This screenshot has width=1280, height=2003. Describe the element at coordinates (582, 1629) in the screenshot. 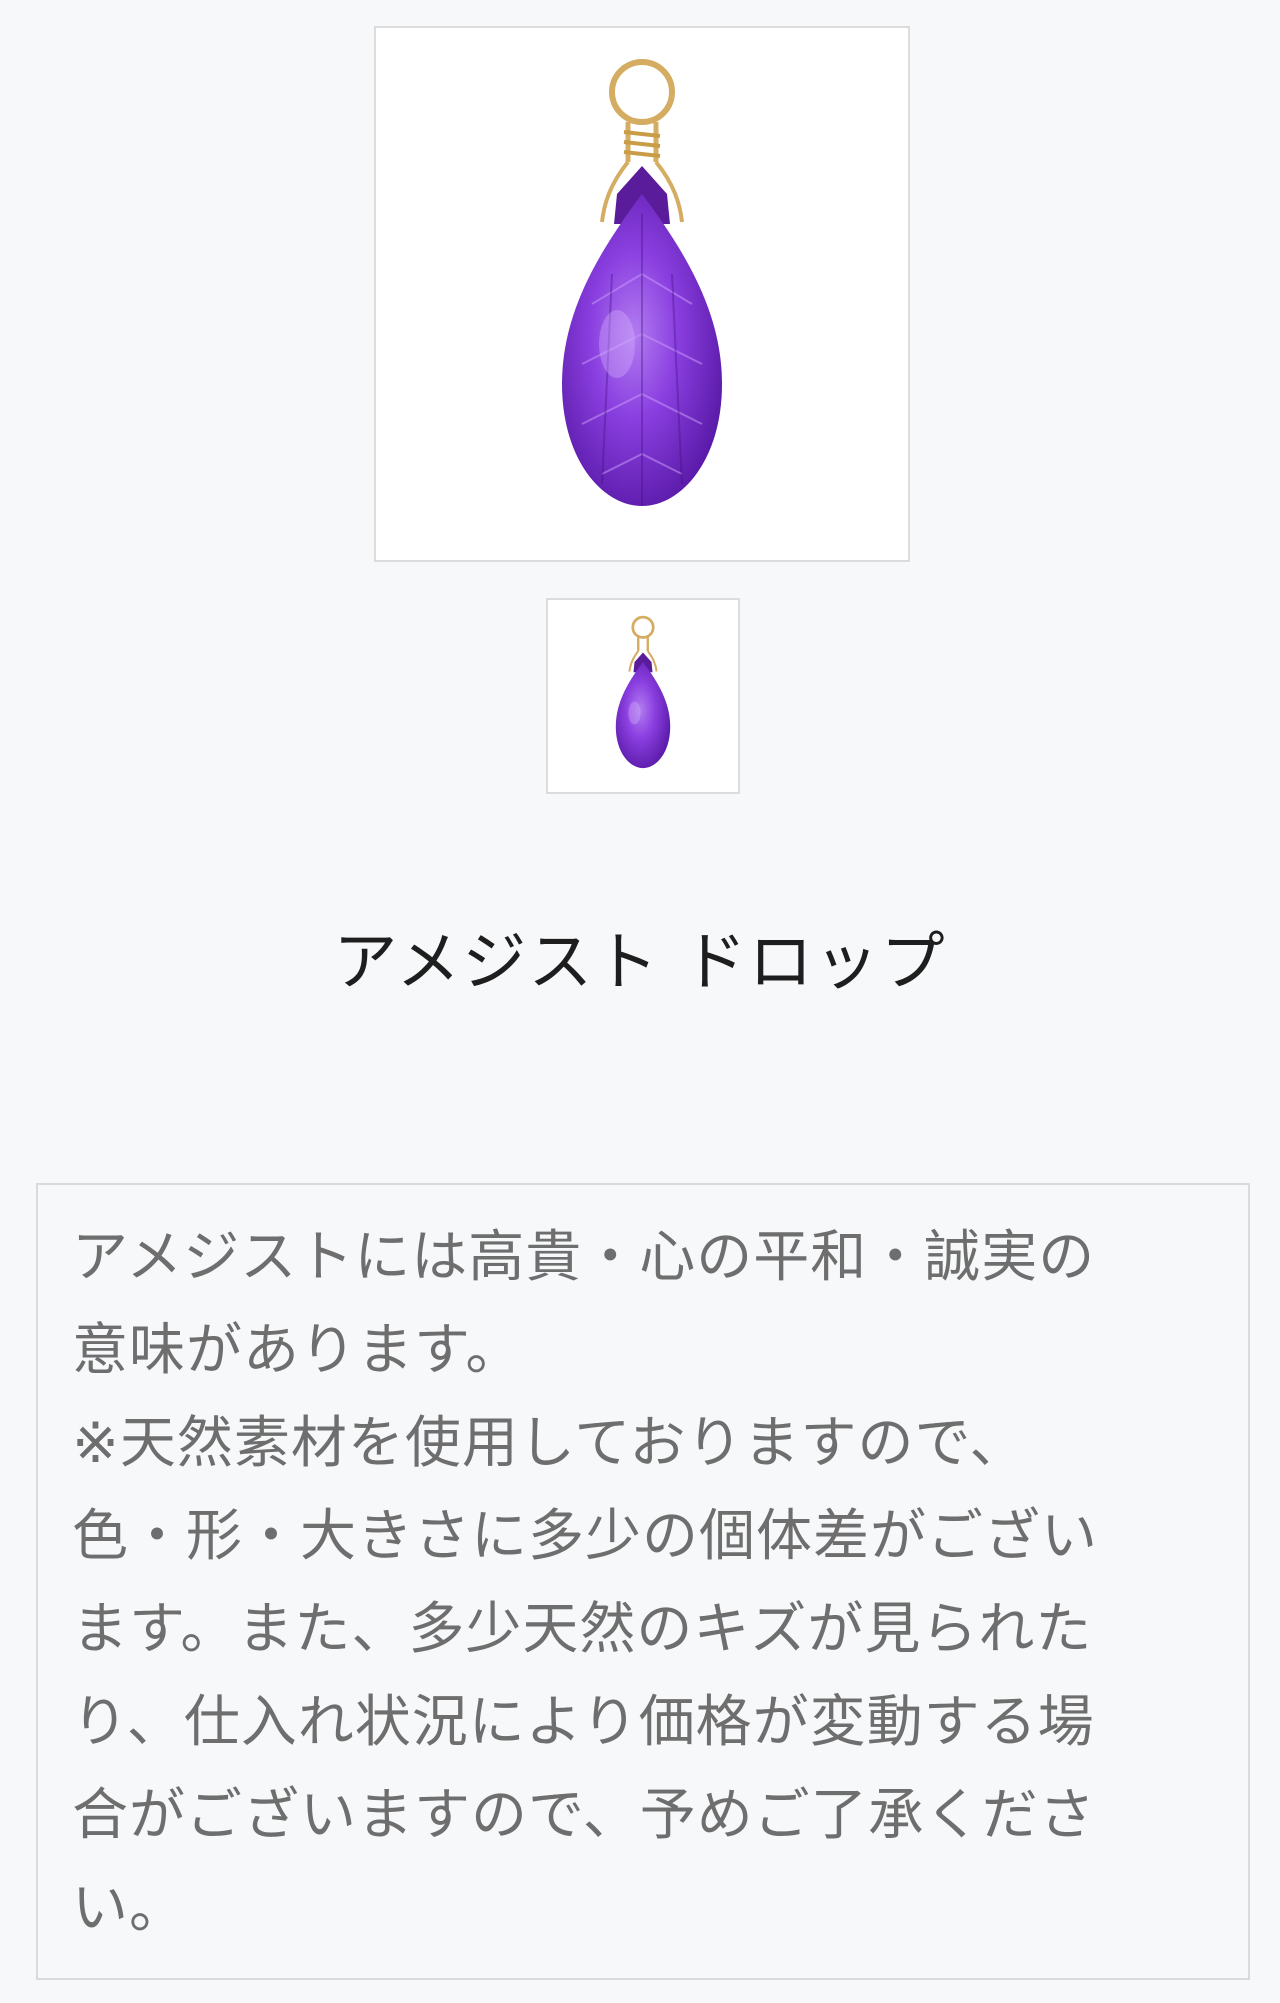

I see `description-line: ます。また、多少天然のキズが見られた` at that location.